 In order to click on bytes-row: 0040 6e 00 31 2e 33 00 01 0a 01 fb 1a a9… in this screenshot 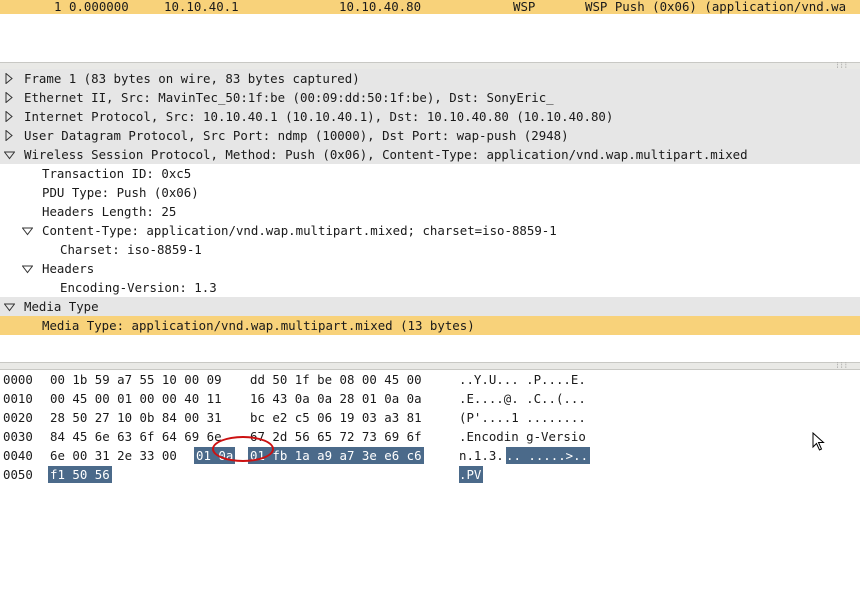, I will do `click(430, 455)`.